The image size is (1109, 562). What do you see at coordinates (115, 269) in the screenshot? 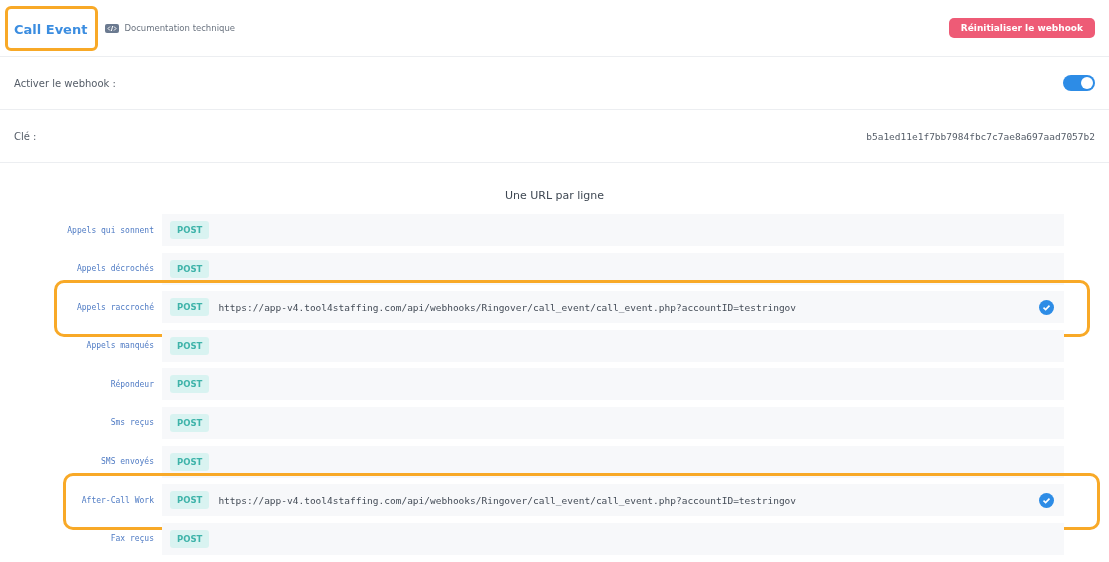
I see `event-label: Appels décrochés` at bounding box center [115, 269].